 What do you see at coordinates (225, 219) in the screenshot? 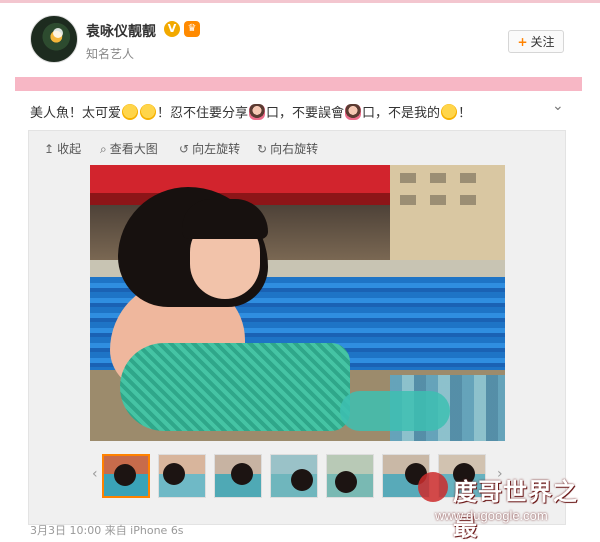
I see `photo-child-bangs` at bounding box center [225, 219].